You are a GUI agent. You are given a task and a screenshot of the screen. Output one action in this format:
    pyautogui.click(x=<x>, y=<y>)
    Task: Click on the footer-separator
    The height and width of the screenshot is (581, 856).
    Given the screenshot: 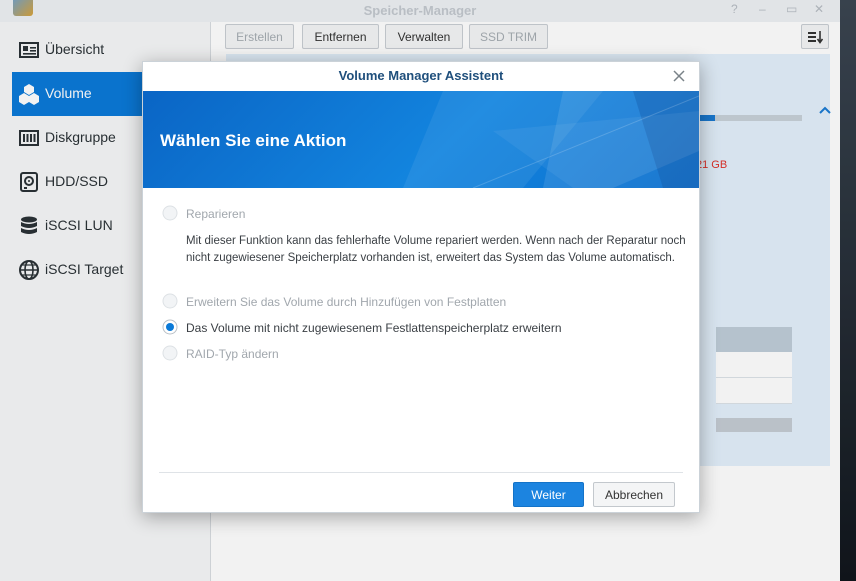 What is the action you would take?
    pyautogui.click(x=421, y=472)
    